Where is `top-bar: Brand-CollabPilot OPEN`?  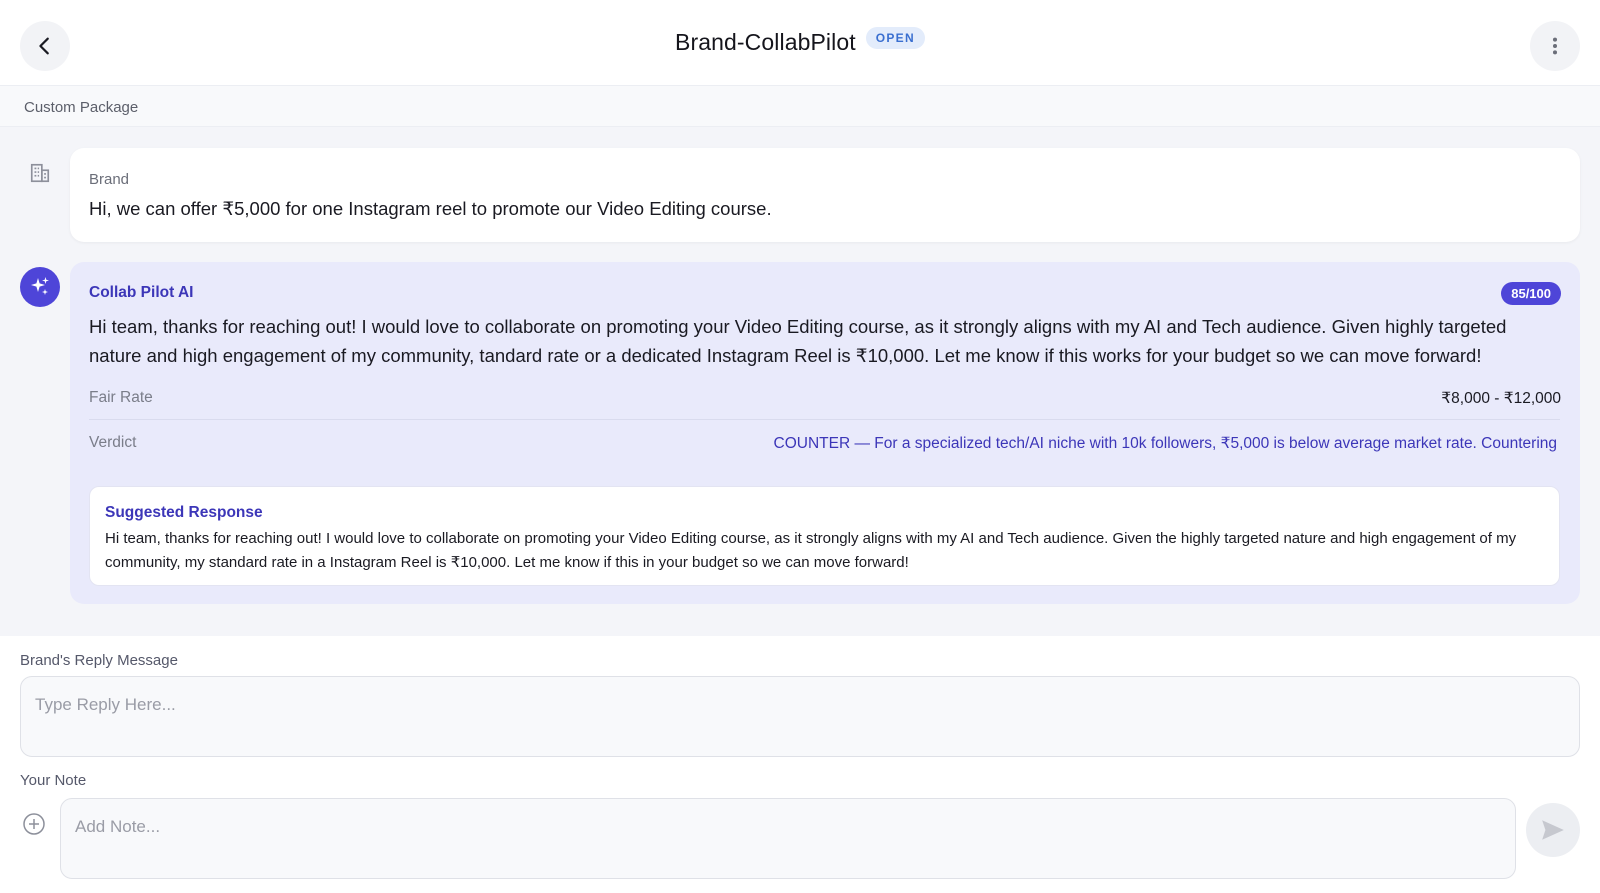 top-bar: Brand-CollabPilot OPEN is located at coordinates (800, 43).